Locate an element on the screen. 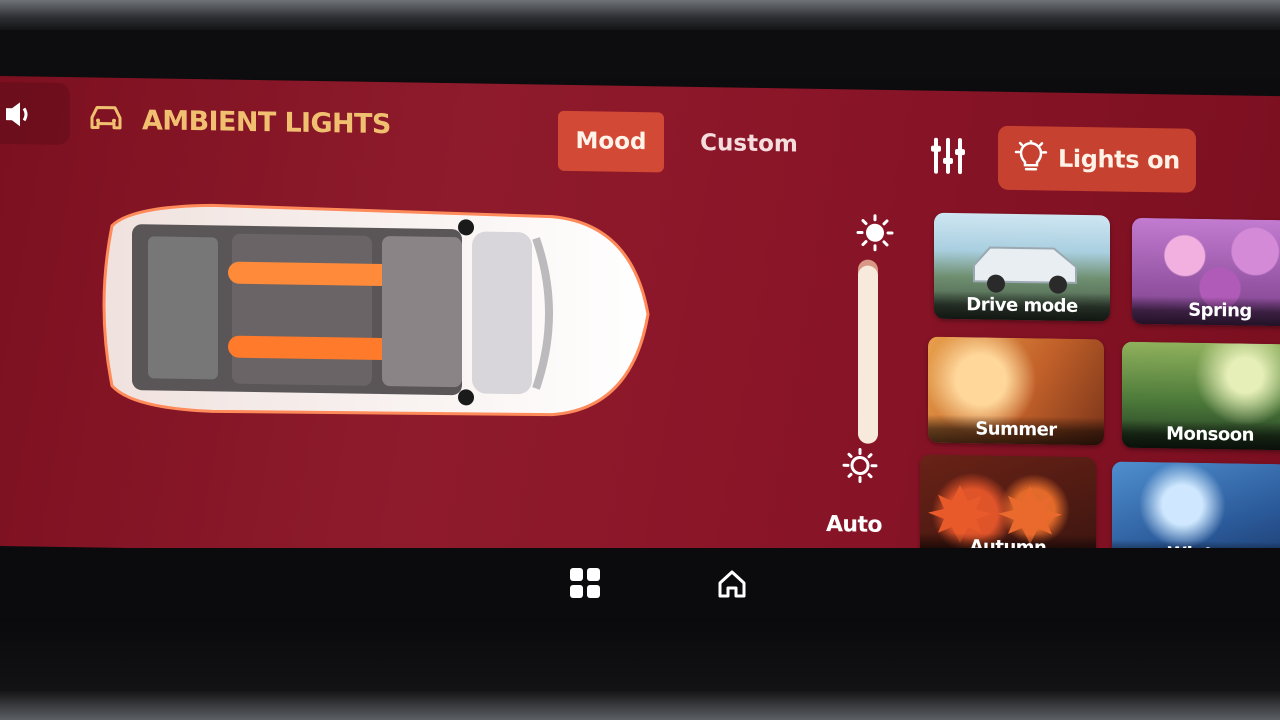  theme-tile-autumn: Autumn is located at coordinates (1008, 509).